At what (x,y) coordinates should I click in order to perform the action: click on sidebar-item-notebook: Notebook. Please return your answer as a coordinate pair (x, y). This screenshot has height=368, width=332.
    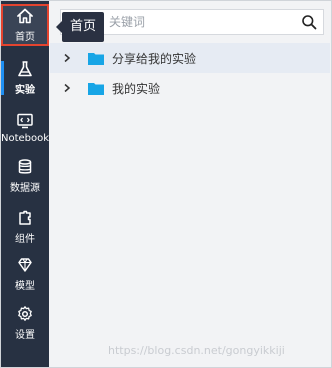
    Looking at the image, I should click on (25, 128).